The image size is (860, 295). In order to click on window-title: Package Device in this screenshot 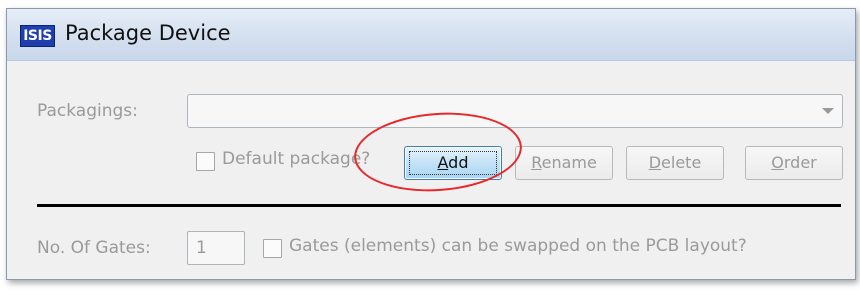, I will do `click(148, 33)`.